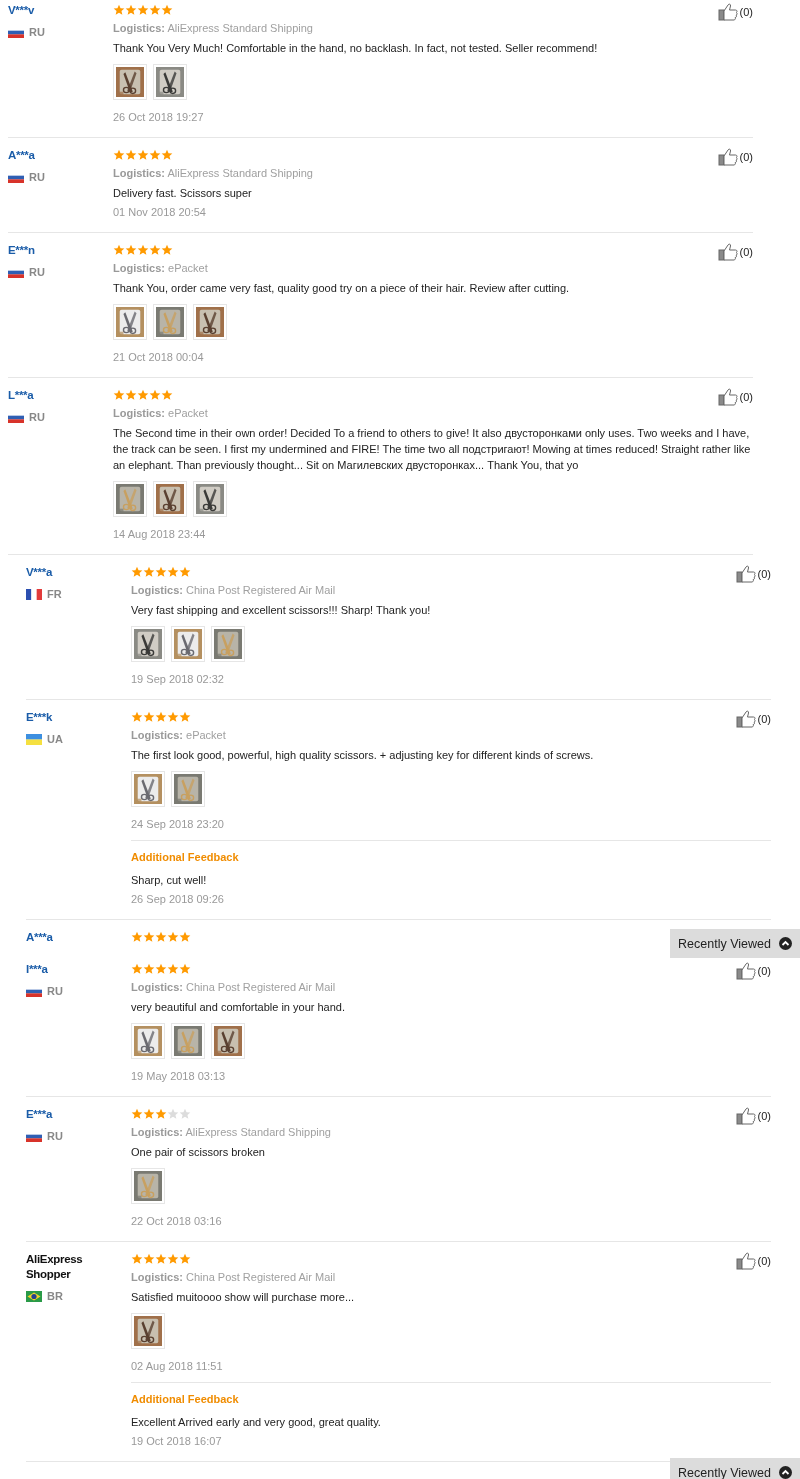 Image resolution: width=800 pixels, height=1479 pixels. I want to click on review-text: The first look good, powerful, high quality scissors. + adjusting key for different kinds of screws., so click(363, 755).